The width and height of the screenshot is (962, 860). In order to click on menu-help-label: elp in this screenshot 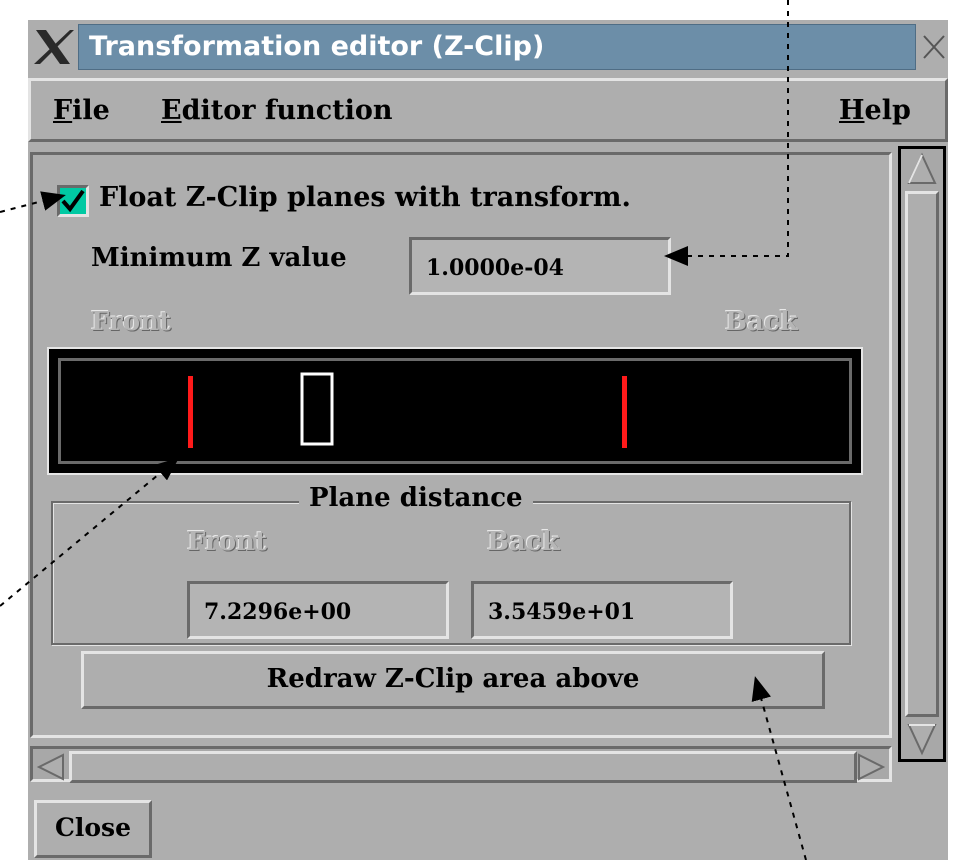, I will do `click(887, 110)`.